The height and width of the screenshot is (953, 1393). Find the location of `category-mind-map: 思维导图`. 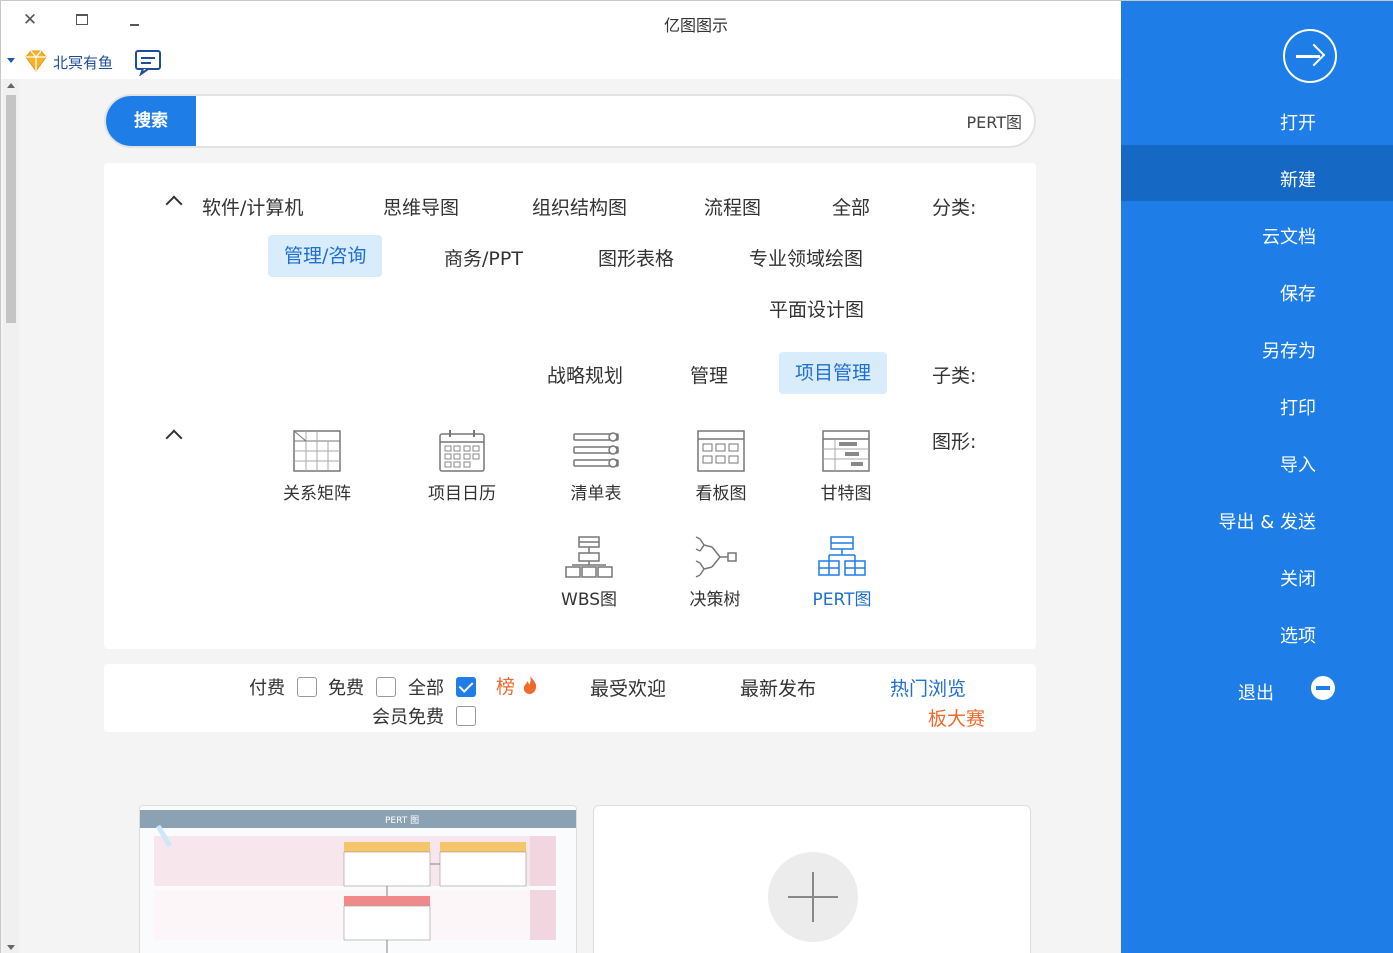

category-mind-map: 思维导图 is located at coordinates (421, 206).